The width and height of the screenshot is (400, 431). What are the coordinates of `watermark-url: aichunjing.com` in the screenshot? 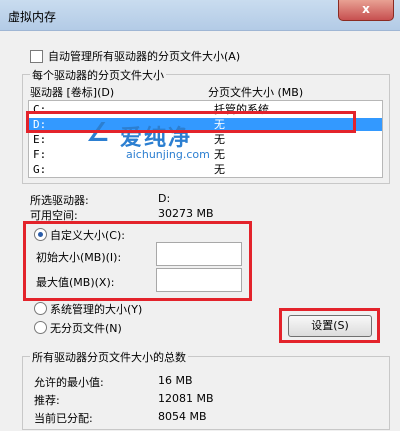 It's located at (168, 154).